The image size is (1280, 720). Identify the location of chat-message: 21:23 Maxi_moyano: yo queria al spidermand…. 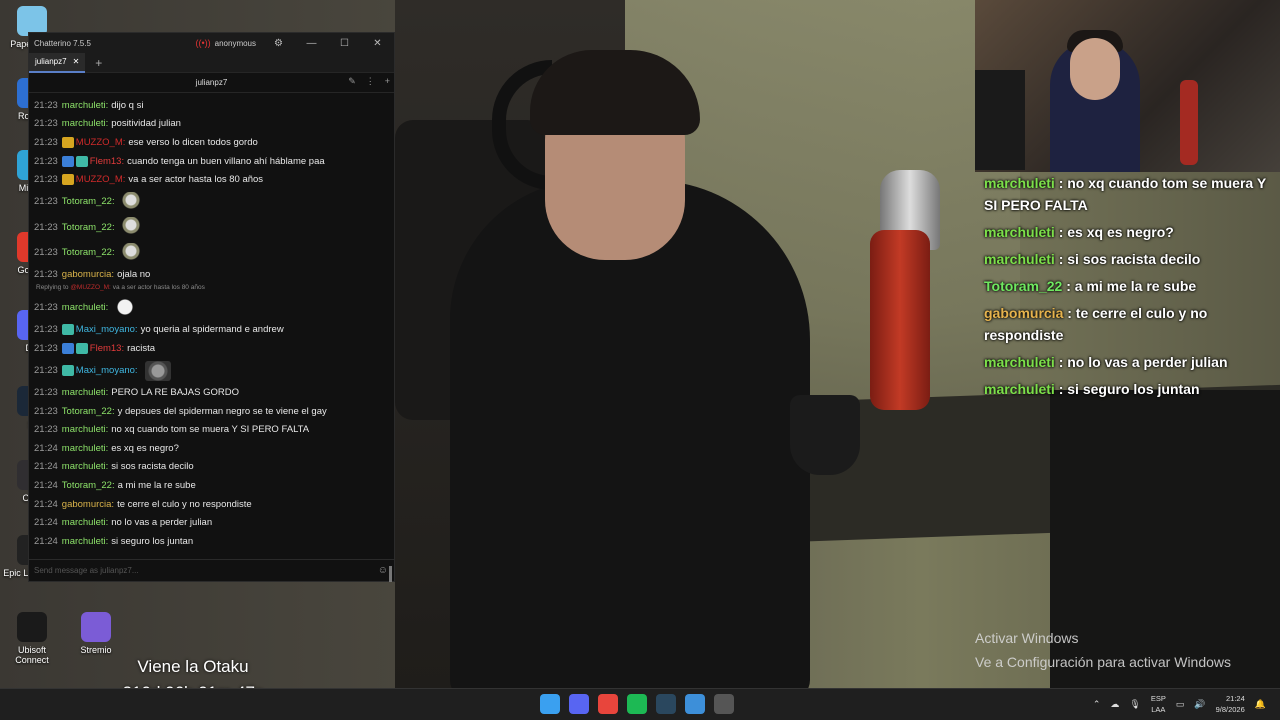
(211, 330).